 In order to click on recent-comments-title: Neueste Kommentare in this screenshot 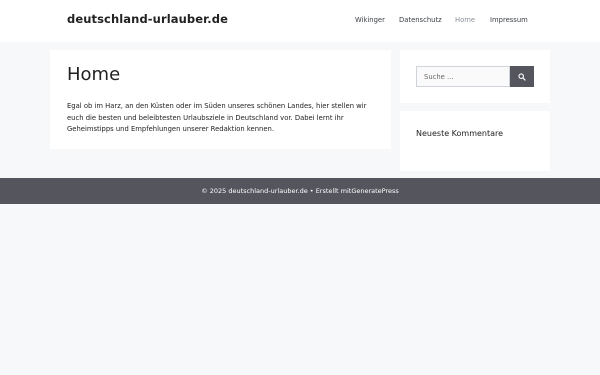, I will do `click(460, 133)`.